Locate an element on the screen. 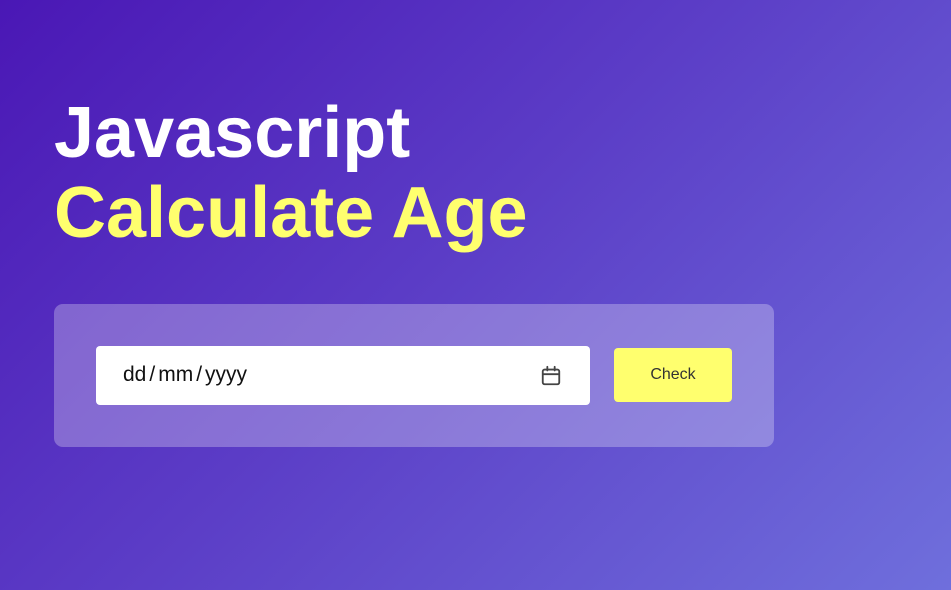 The height and width of the screenshot is (590, 951). month-segment: mm is located at coordinates (175, 375).